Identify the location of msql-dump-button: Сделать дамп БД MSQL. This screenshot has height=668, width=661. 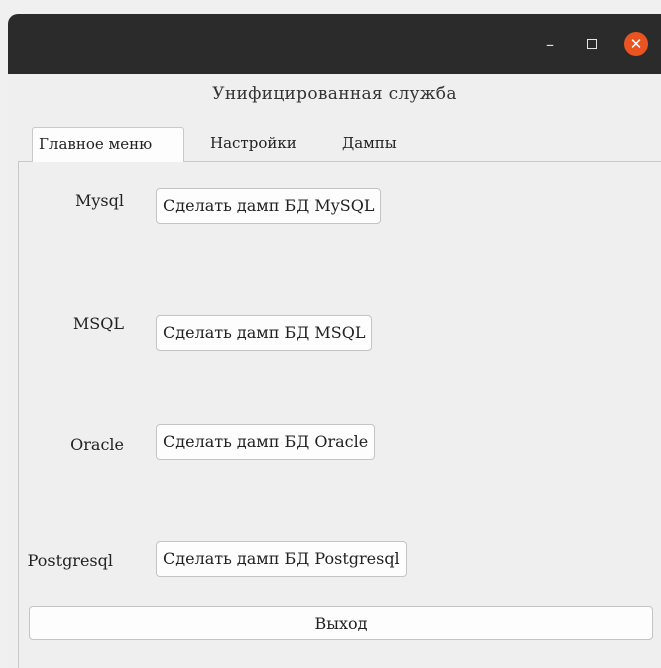
(264, 333).